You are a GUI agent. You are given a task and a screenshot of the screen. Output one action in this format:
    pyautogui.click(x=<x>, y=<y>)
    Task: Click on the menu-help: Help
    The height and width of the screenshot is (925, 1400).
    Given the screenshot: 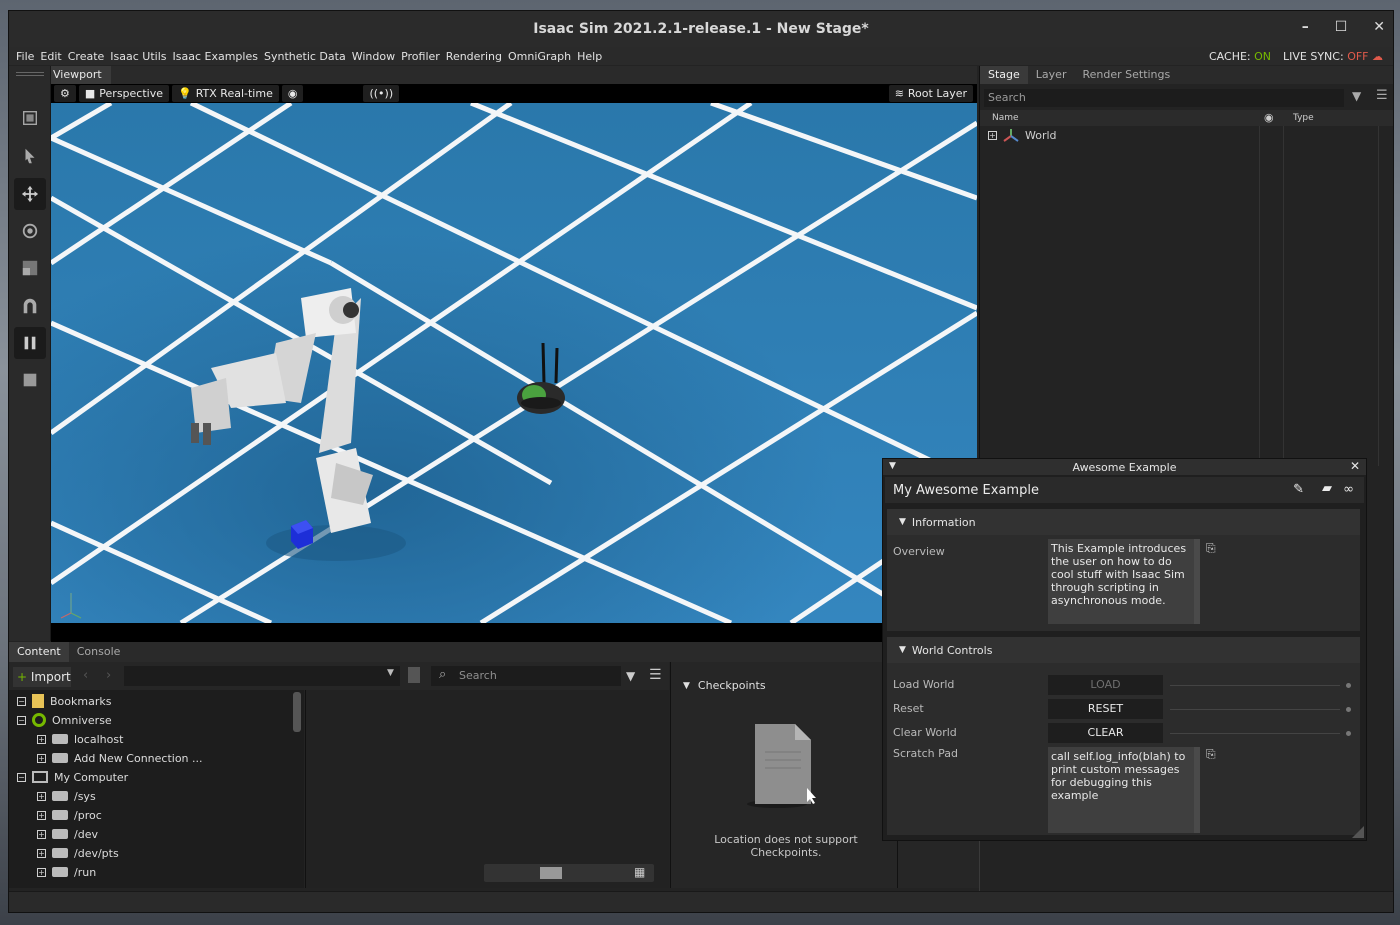 What is the action you would take?
    pyautogui.click(x=589, y=56)
    